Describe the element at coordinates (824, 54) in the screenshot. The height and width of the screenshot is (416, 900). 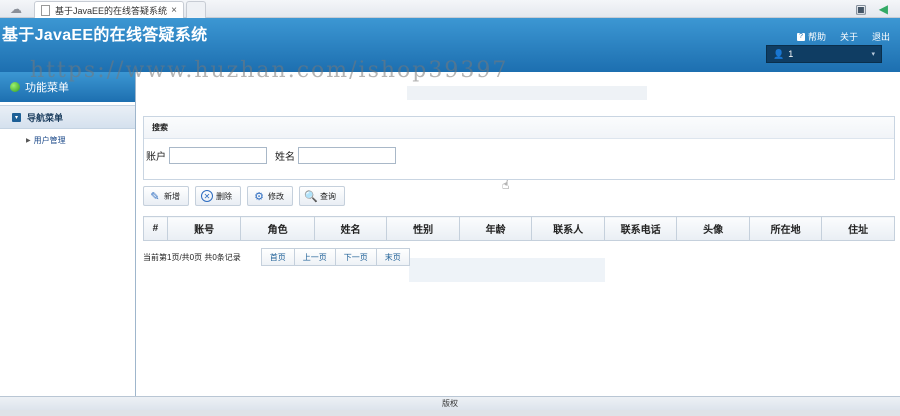
I see `user-dropdown: 👤 1 ▾` at that location.